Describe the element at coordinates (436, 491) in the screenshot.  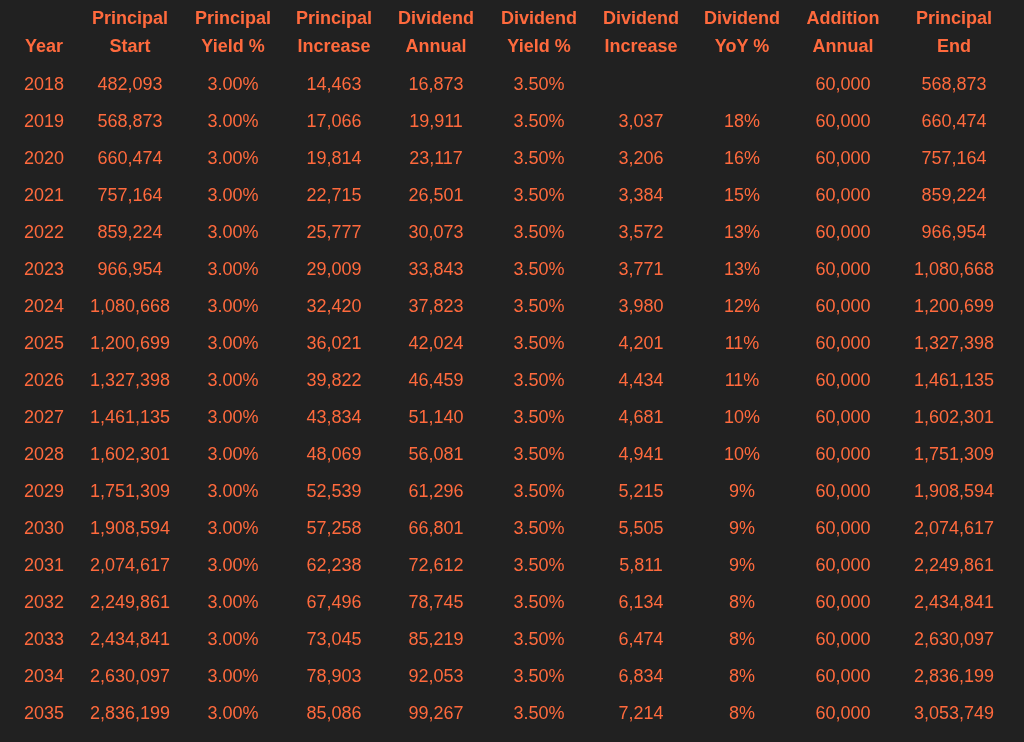
I see `table-cell: 61,296` at that location.